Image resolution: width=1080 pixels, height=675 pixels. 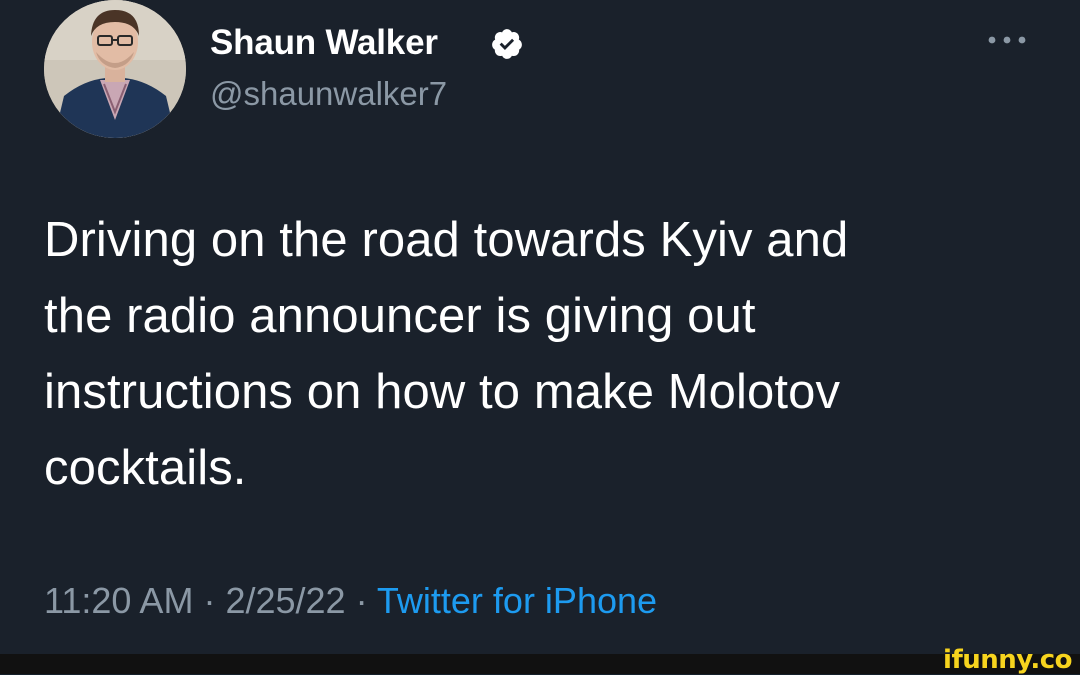 I want to click on more-options-icon, so click(x=1007, y=40).